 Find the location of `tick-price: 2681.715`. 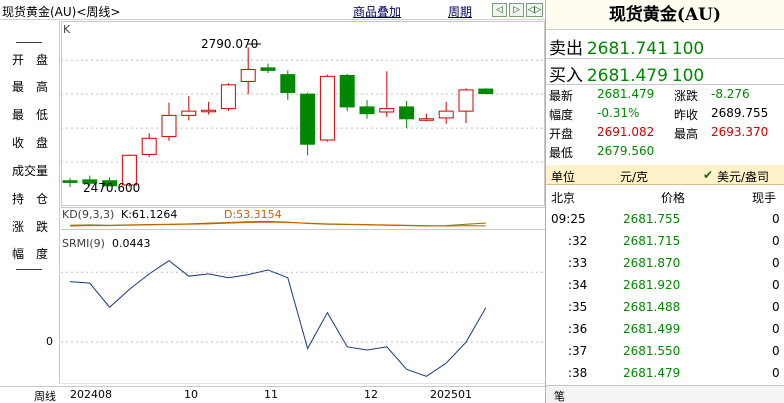

tick-price: 2681.715 is located at coordinates (652, 241).